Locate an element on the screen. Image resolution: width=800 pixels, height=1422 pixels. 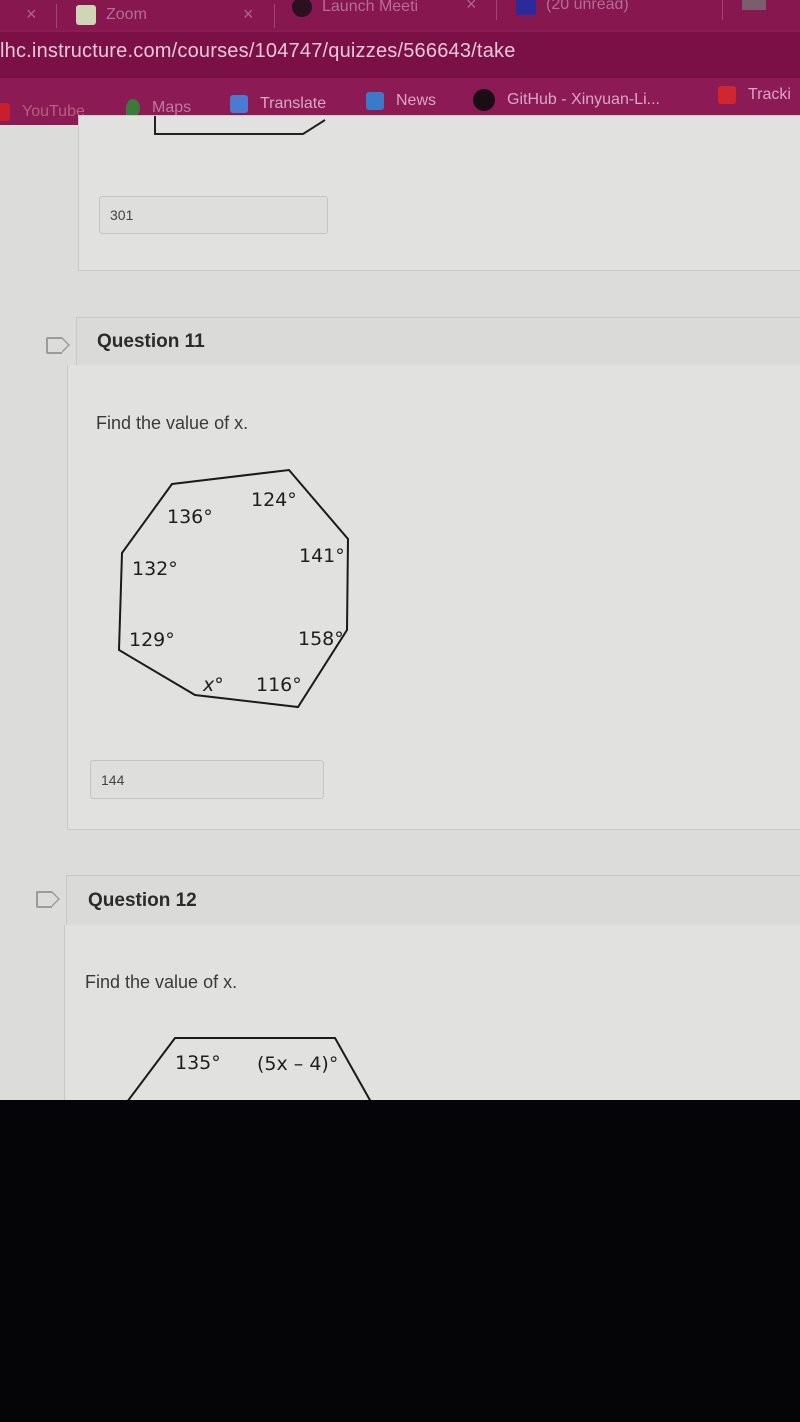
angle-label: 116° is located at coordinates (279, 685).